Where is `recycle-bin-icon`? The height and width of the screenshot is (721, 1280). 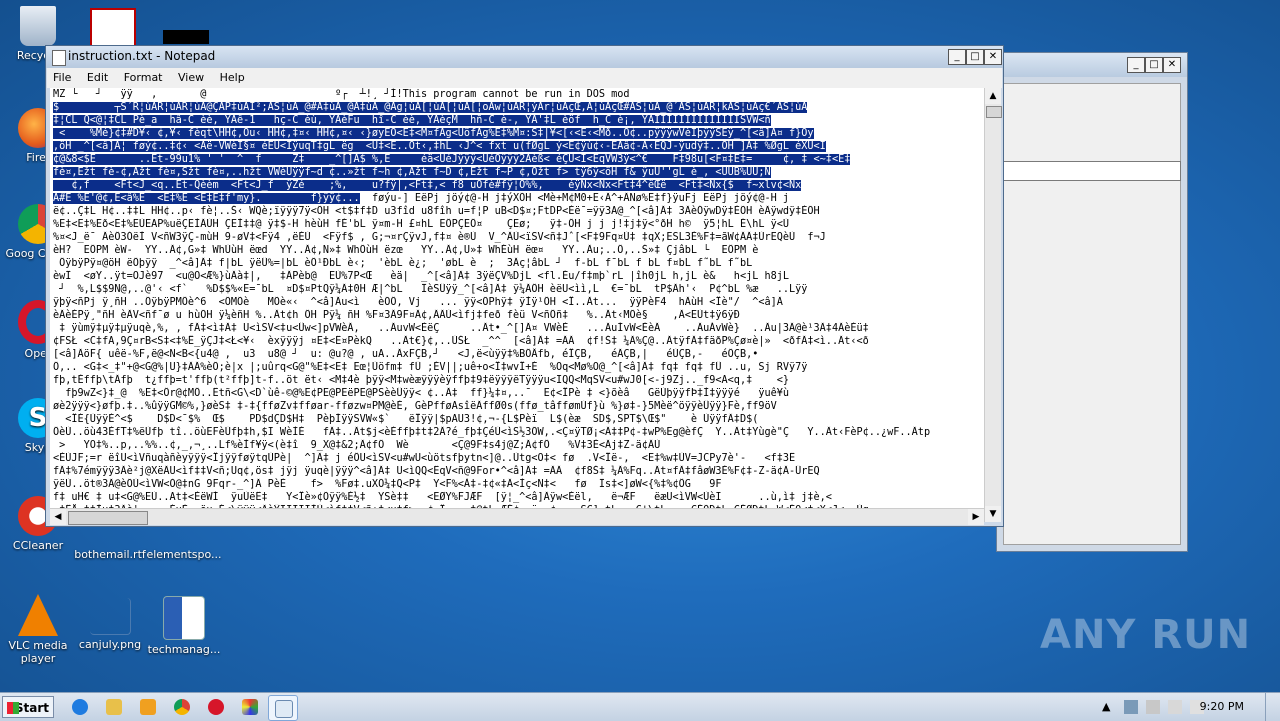 recycle-bin-icon is located at coordinates (38, 26).